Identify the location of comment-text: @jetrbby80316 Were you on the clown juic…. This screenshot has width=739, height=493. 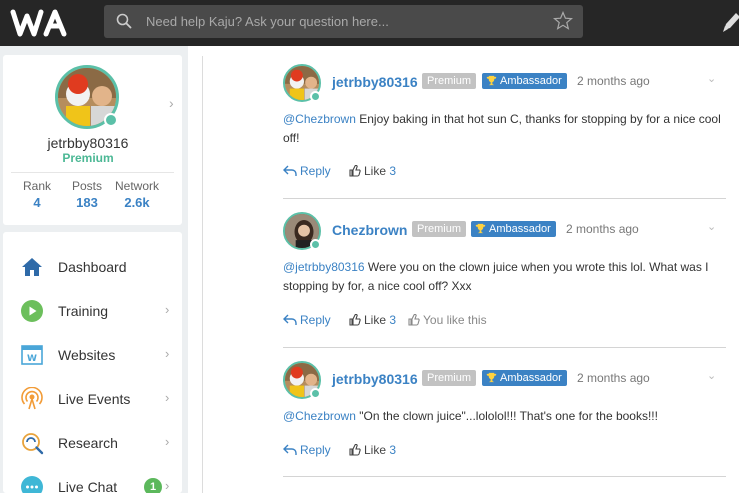
(504, 277).